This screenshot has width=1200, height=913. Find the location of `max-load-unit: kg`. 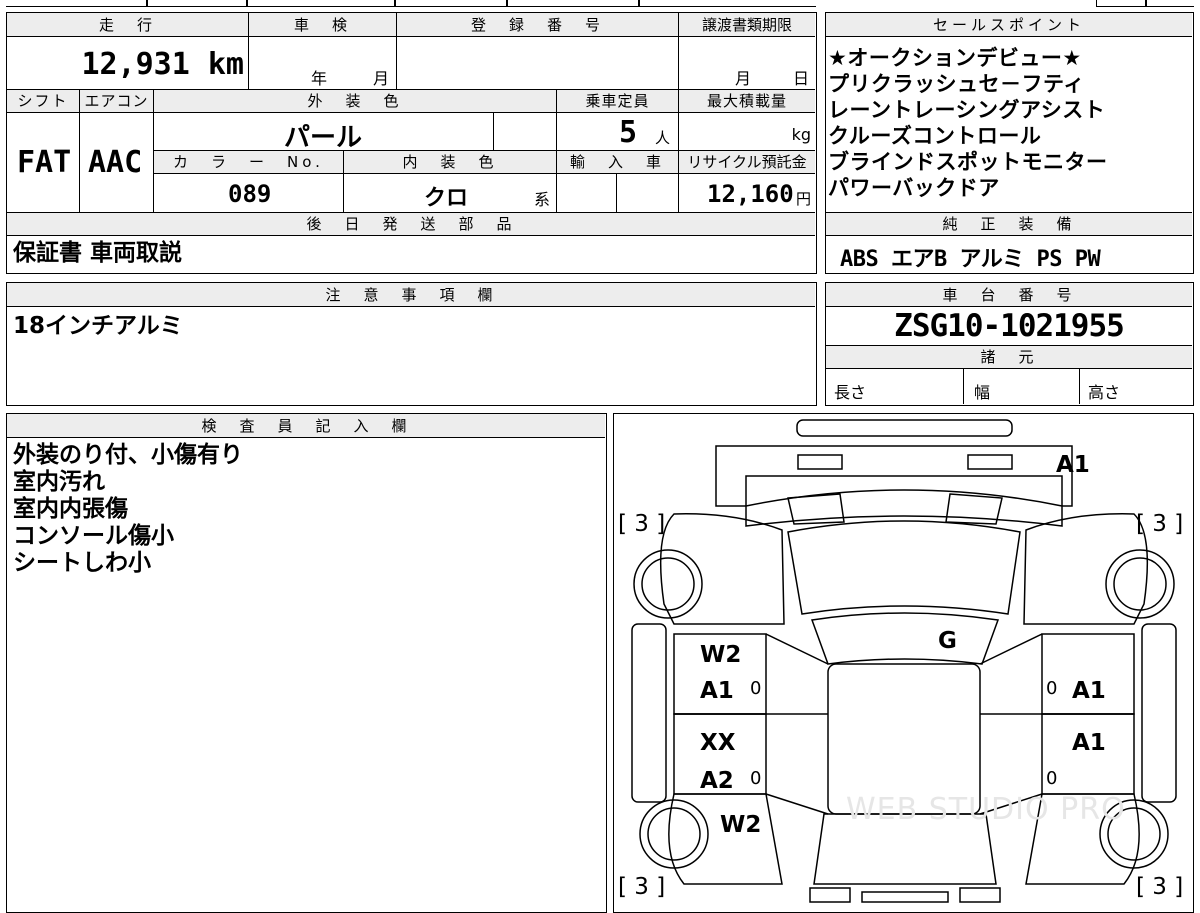

max-load-unit: kg is located at coordinates (801, 134).